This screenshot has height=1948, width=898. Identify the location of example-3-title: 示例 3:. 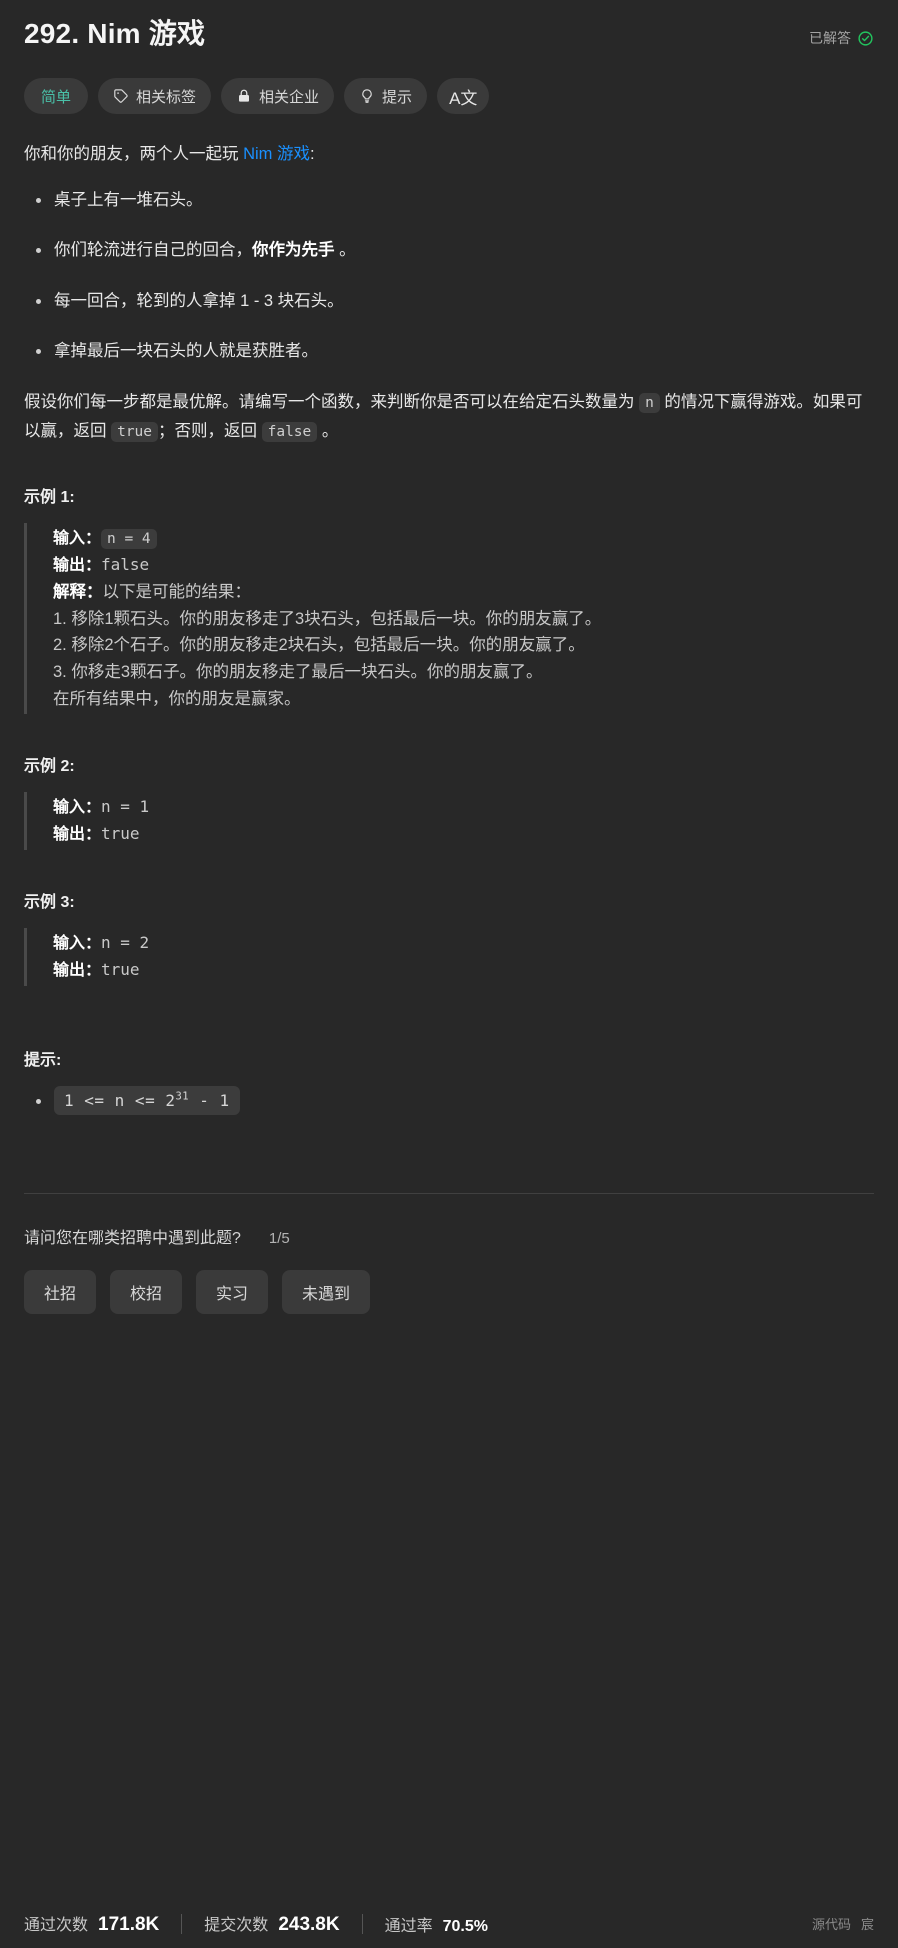
(49, 903).